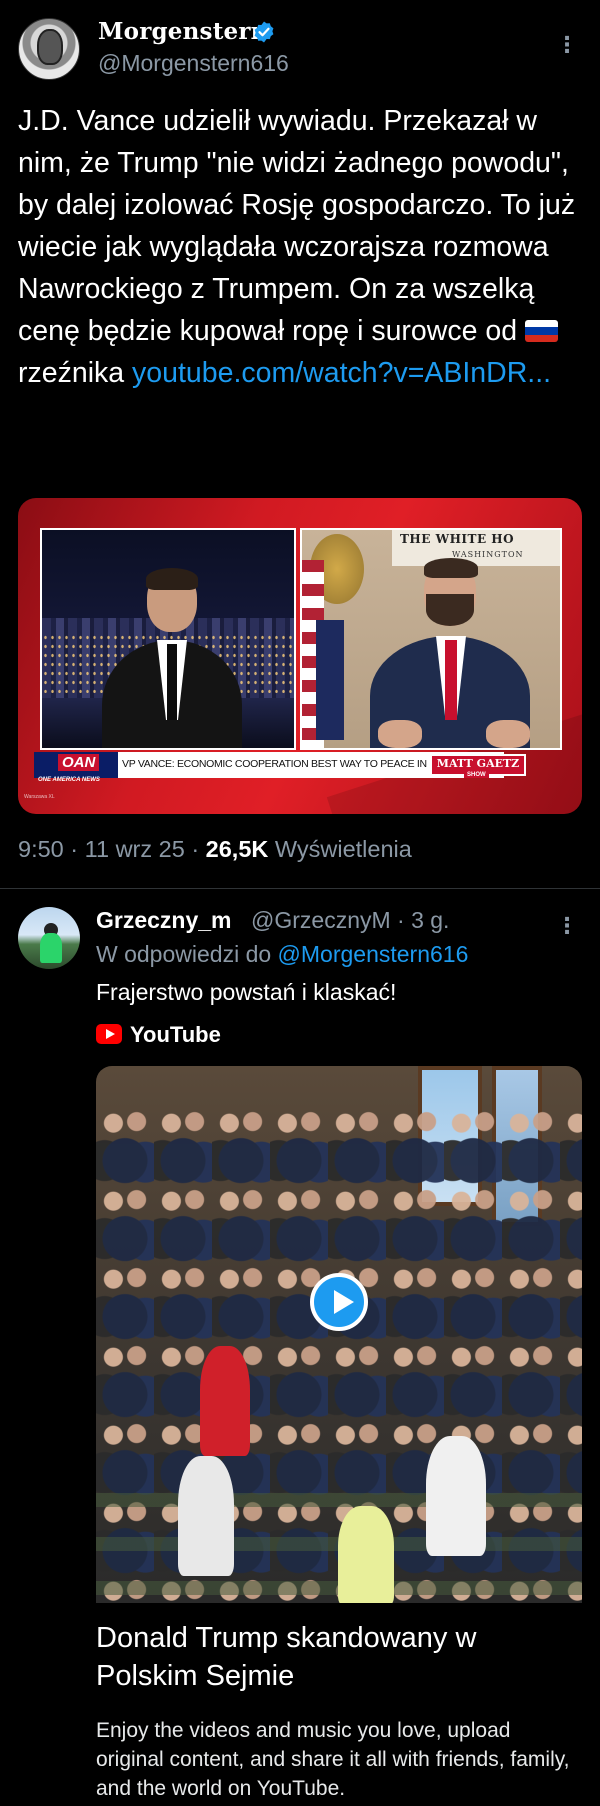  I want to click on show-tag-sub: SHOW, so click(476, 775).